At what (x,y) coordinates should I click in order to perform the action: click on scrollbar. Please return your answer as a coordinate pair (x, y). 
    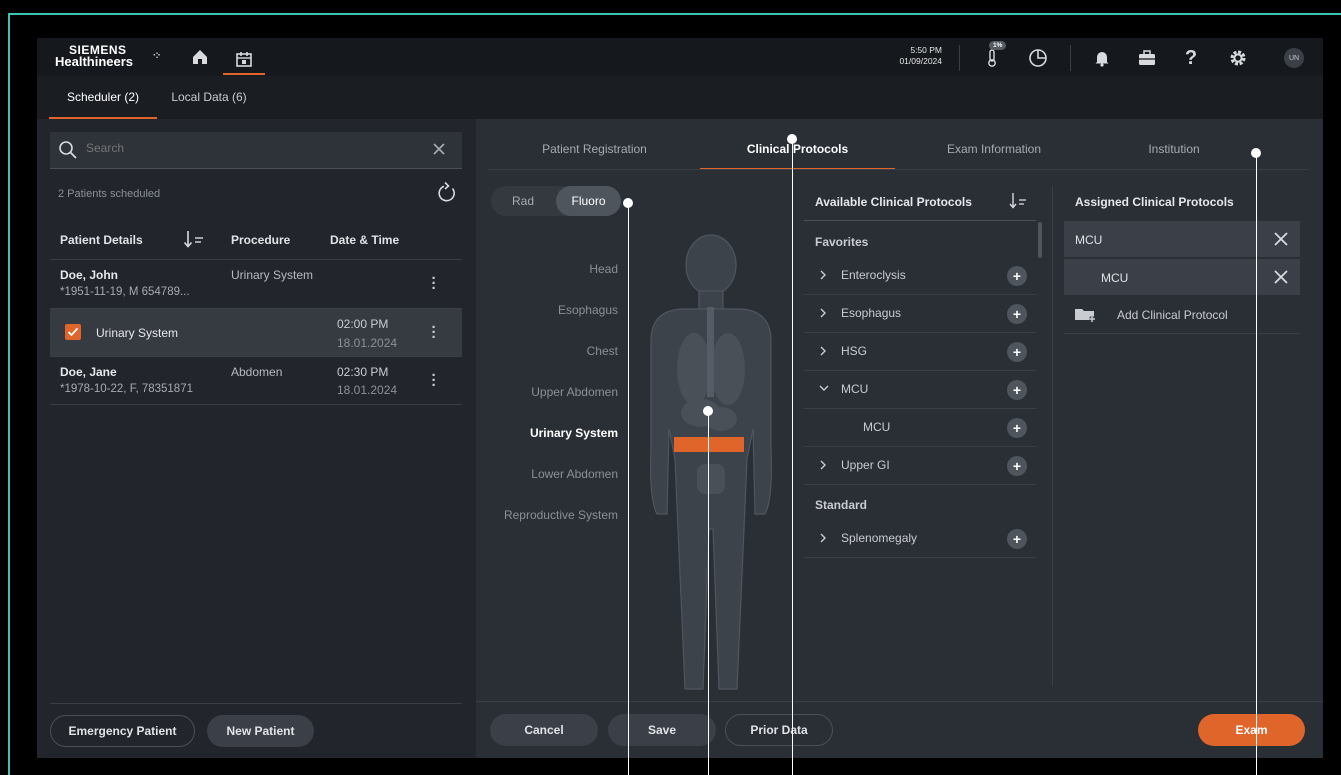
    Looking at the image, I should click on (1040, 240).